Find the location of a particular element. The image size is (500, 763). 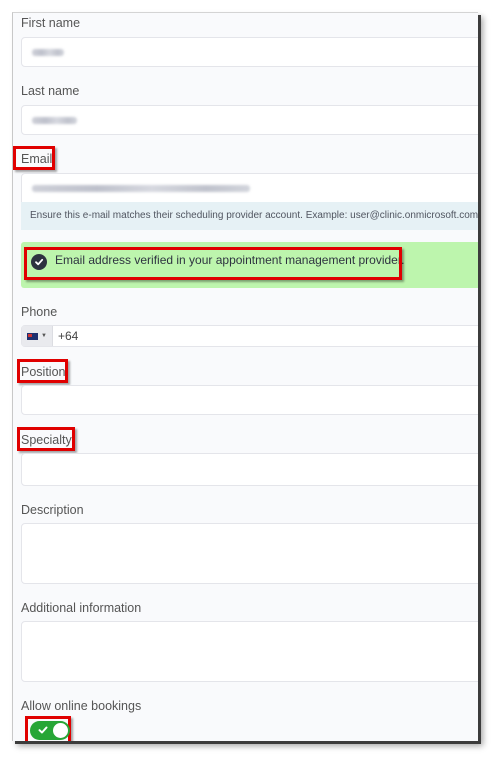

redacted-first-name is located at coordinates (48, 52).